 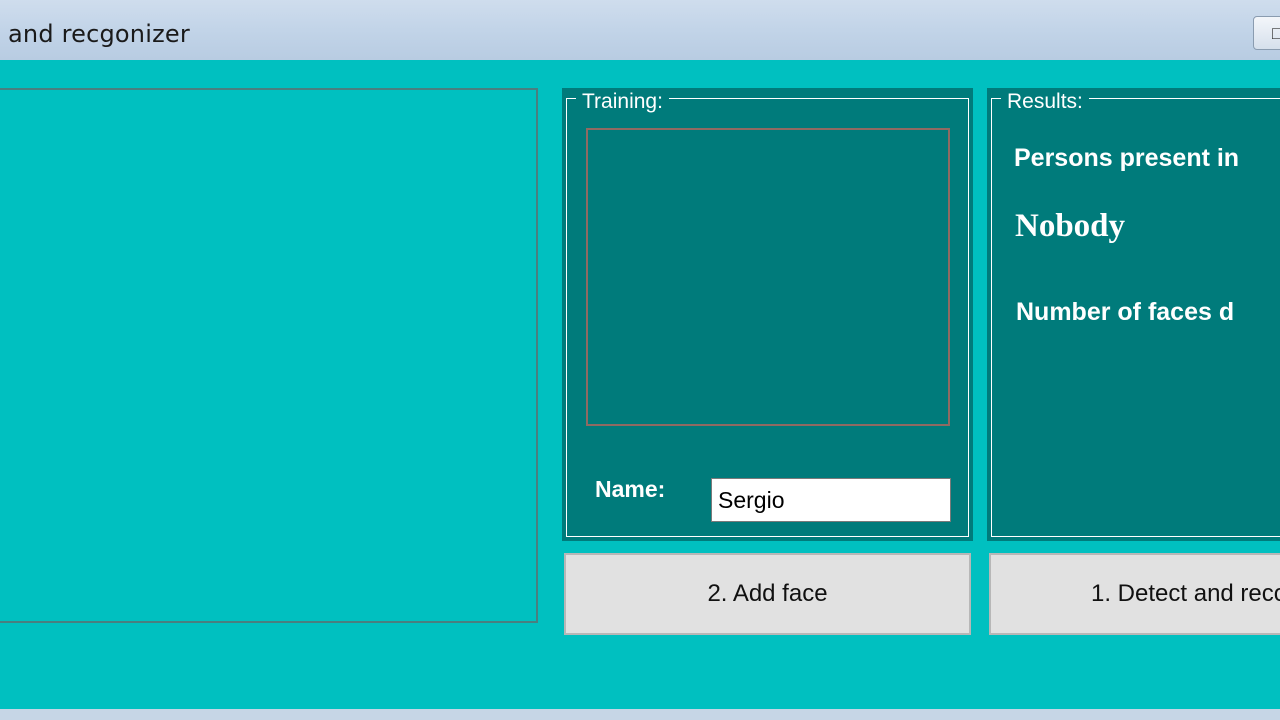 What do you see at coordinates (831, 500) in the screenshot?
I see `name-input` at bounding box center [831, 500].